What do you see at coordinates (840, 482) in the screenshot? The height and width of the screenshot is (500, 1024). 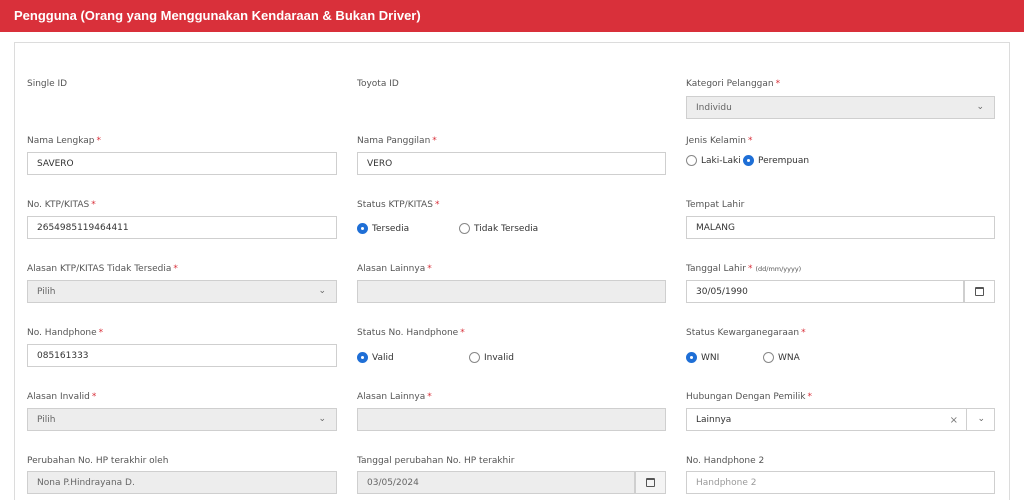 I see `no-handphone-2-input: Handphone 2` at bounding box center [840, 482].